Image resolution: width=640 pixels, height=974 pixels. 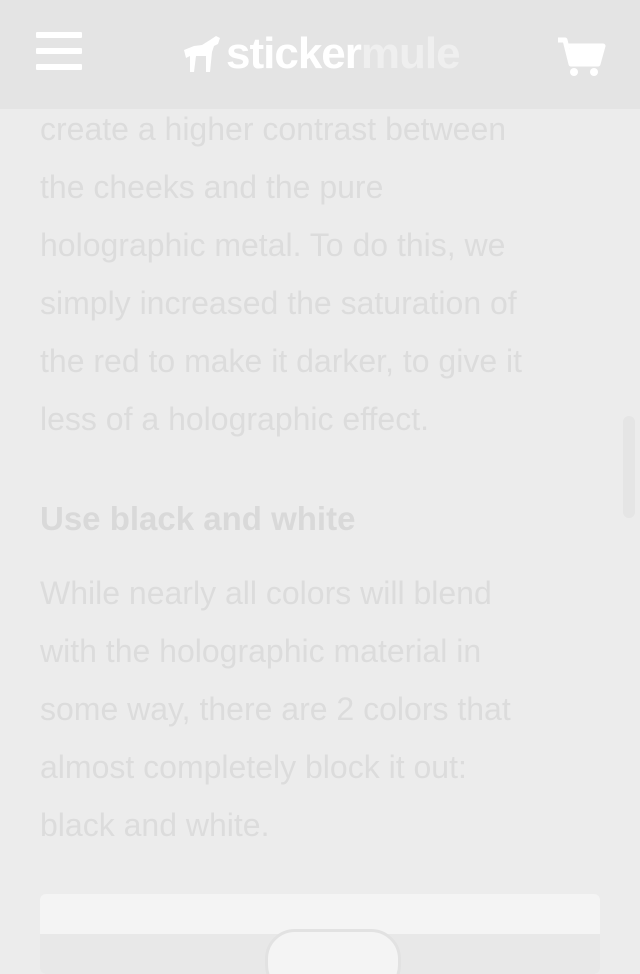 What do you see at coordinates (333, 951) in the screenshot?
I see `image-sticker-shape` at bounding box center [333, 951].